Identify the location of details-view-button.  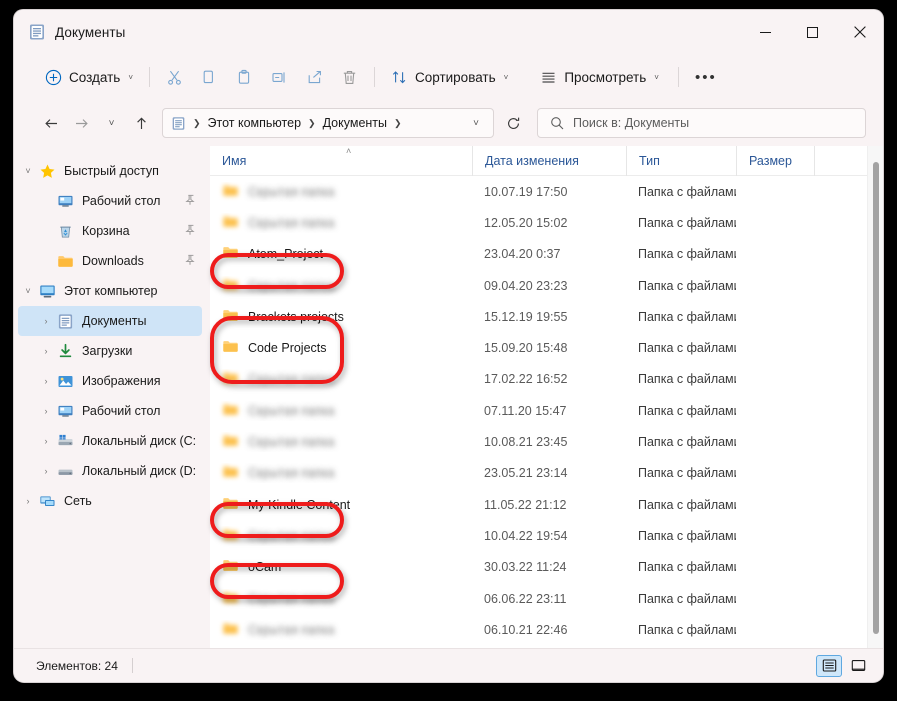
(829, 665).